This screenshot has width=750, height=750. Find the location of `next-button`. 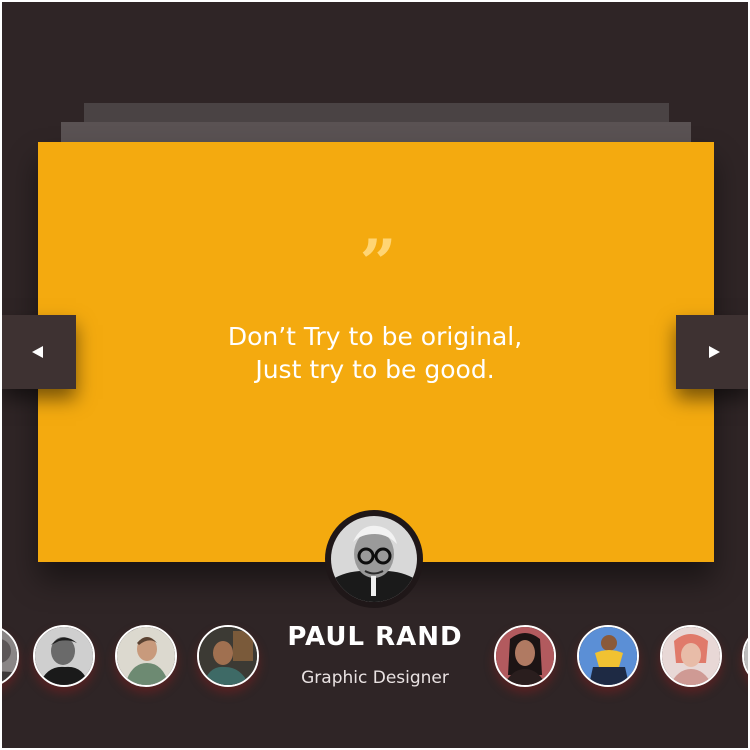

next-button is located at coordinates (712, 352).